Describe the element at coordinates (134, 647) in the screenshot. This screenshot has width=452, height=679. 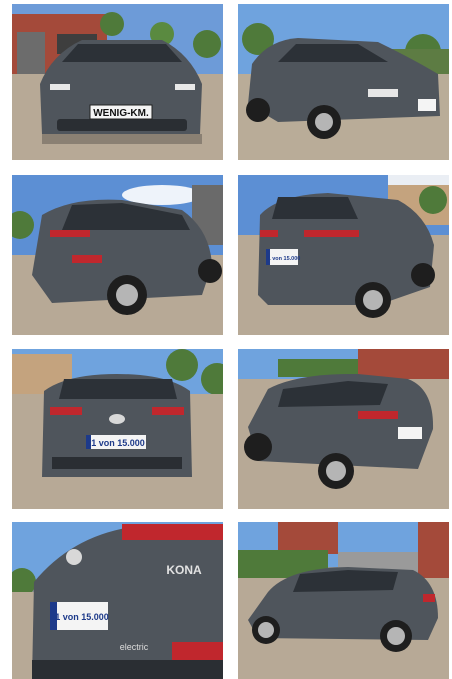
I see `electric-badge-text: electric` at that location.